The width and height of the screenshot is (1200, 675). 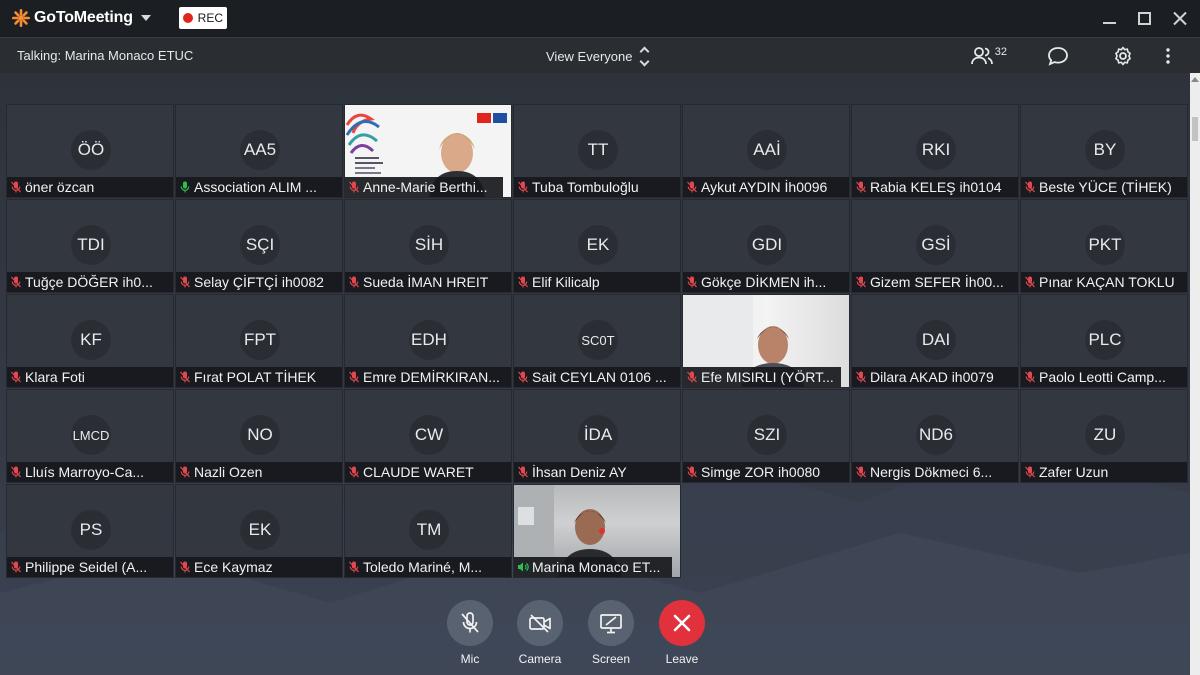 What do you see at coordinates (566, 282) in the screenshot?
I see `participant-name: Elif Kilicalp` at bounding box center [566, 282].